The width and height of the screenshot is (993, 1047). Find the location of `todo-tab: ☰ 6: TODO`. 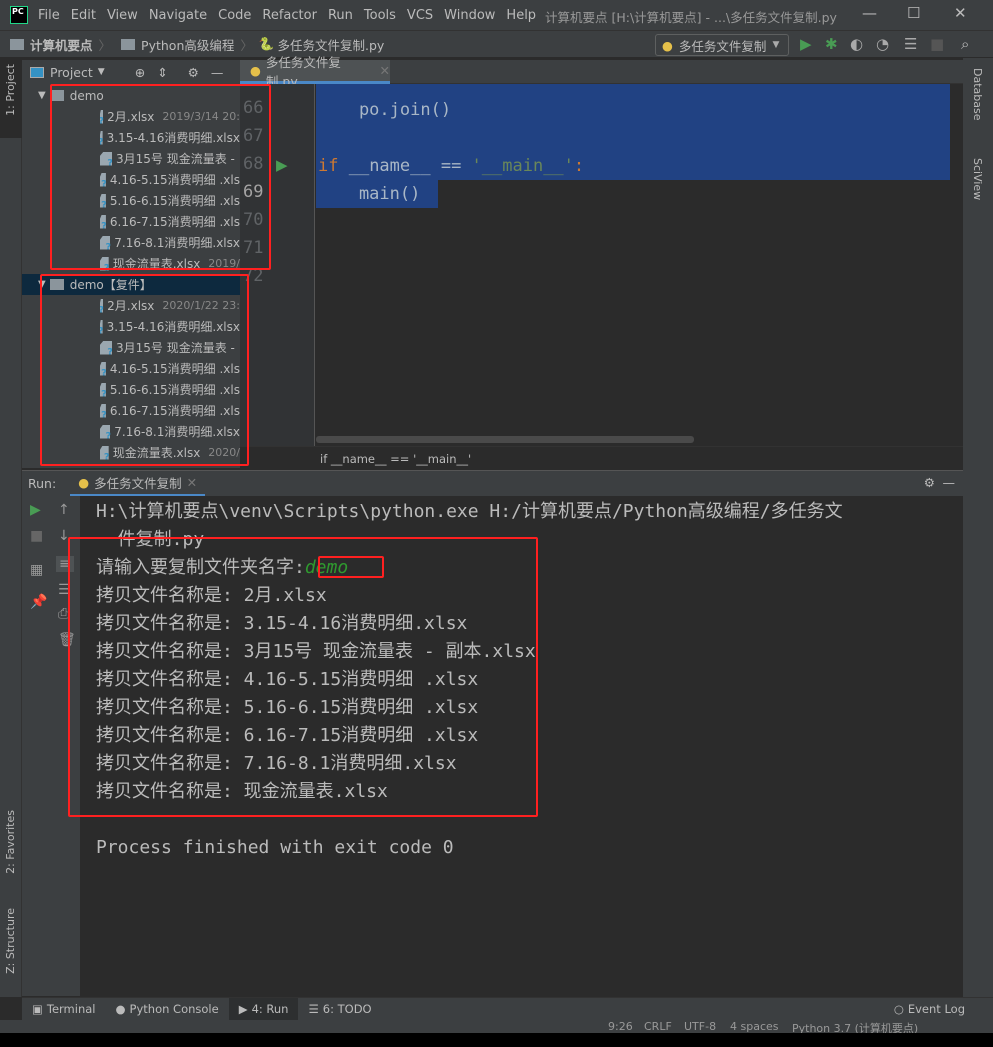

todo-tab: ☰ 6: TODO is located at coordinates (339, 1009).